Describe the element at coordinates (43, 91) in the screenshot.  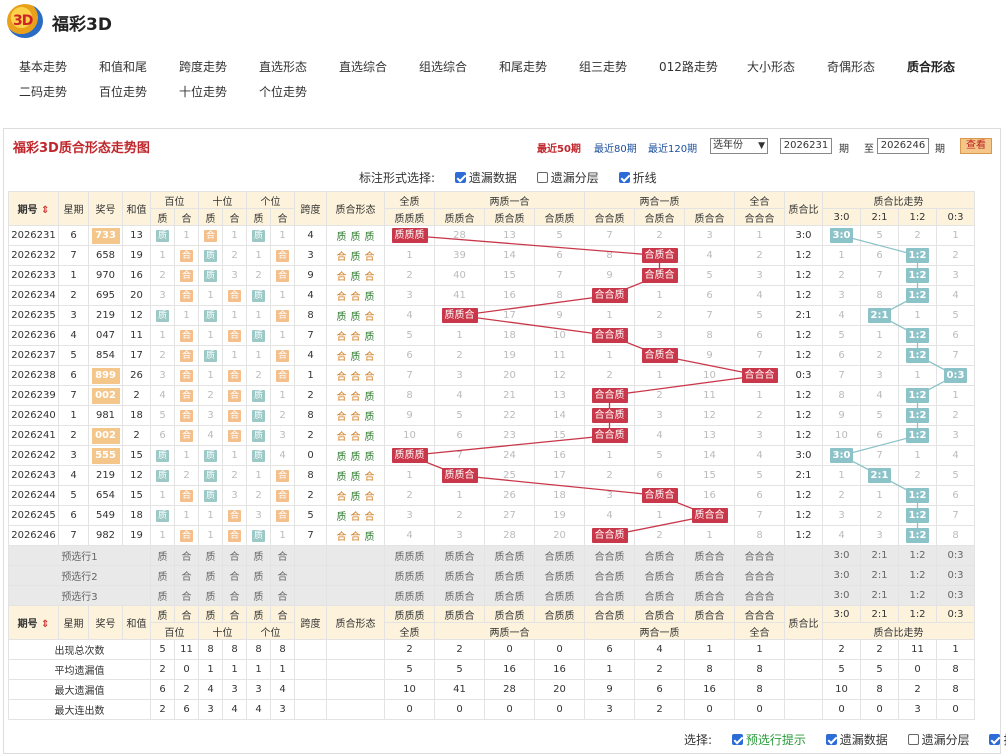
I see `nav-item: 二码走势` at that location.